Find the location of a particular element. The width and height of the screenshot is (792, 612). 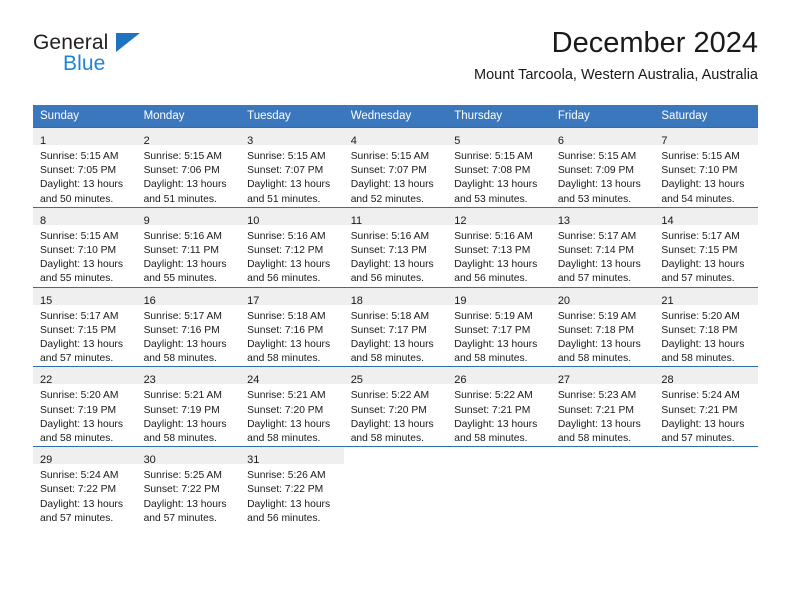

day-number: 27 is located at coordinates (564, 380).